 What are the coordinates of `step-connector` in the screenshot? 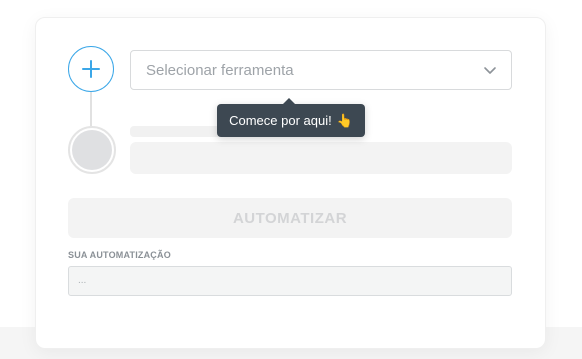 It's located at (91, 110).